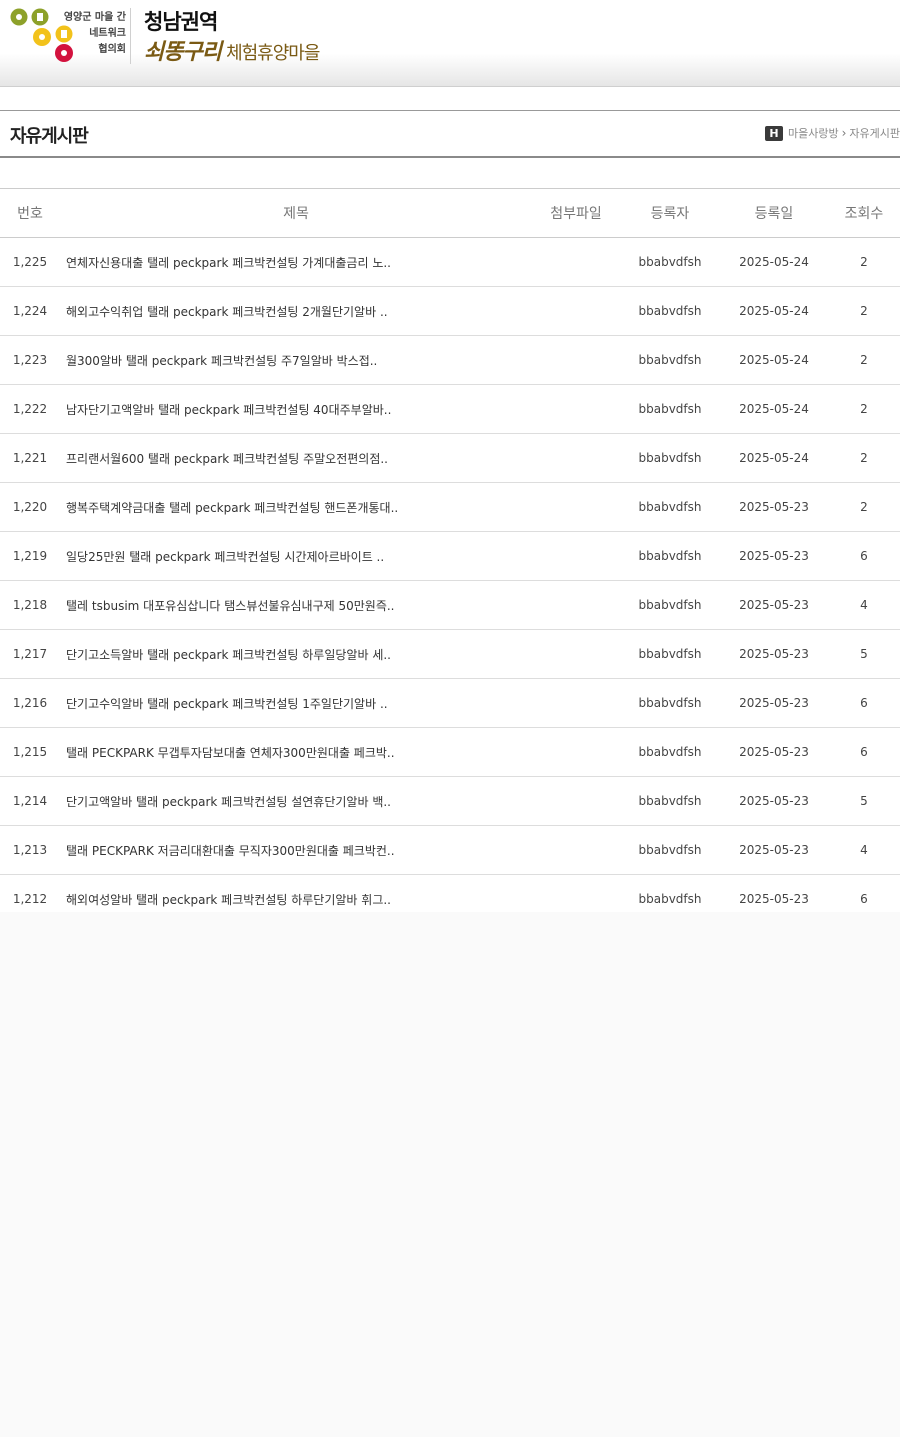 This screenshot has width=900, height=1437. Describe the element at coordinates (296, 556) in the screenshot. I see `post-subject-link: 일당25만원 탤래 peckpark 페크박컨설팅 시간제아르바이트 ..` at that location.